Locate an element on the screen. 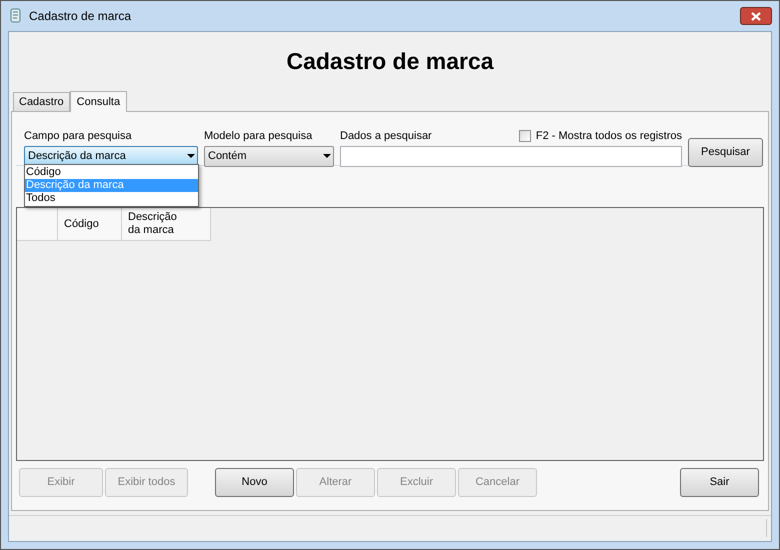 The height and width of the screenshot is (550, 780). dropdown-option: Código is located at coordinates (111, 172).